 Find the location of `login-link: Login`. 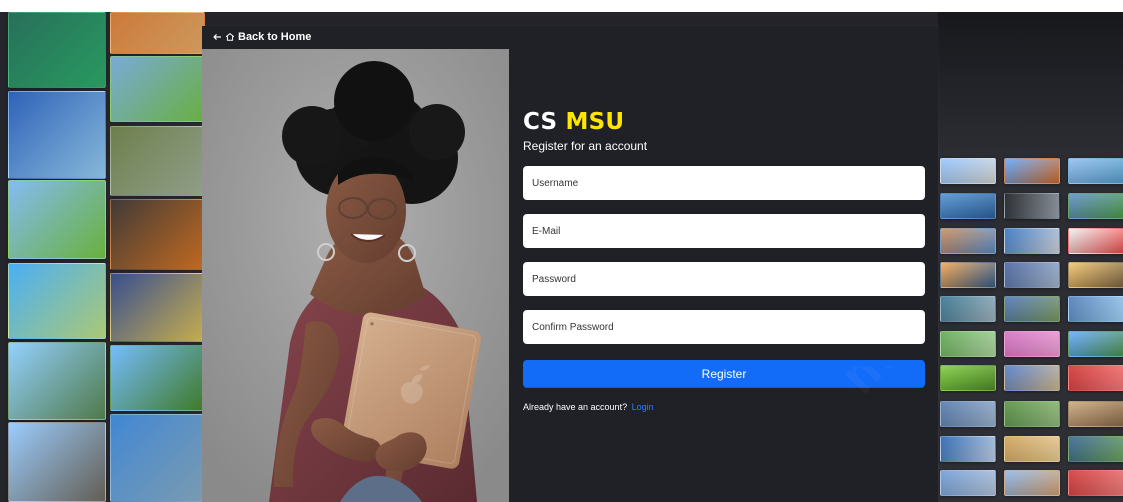

login-link: Login is located at coordinates (643, 407).